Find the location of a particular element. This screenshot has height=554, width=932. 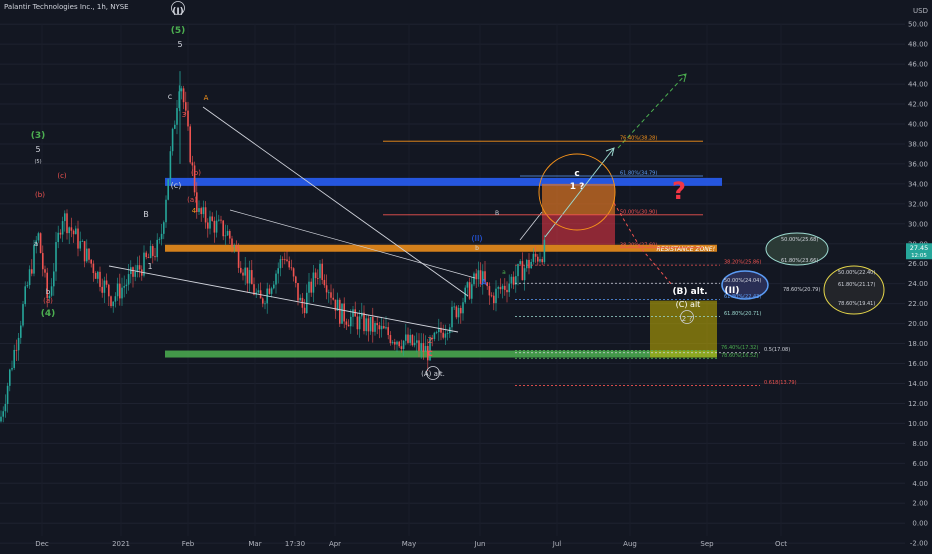

date-tick-label: Feb is located at coordinates (188, 544).